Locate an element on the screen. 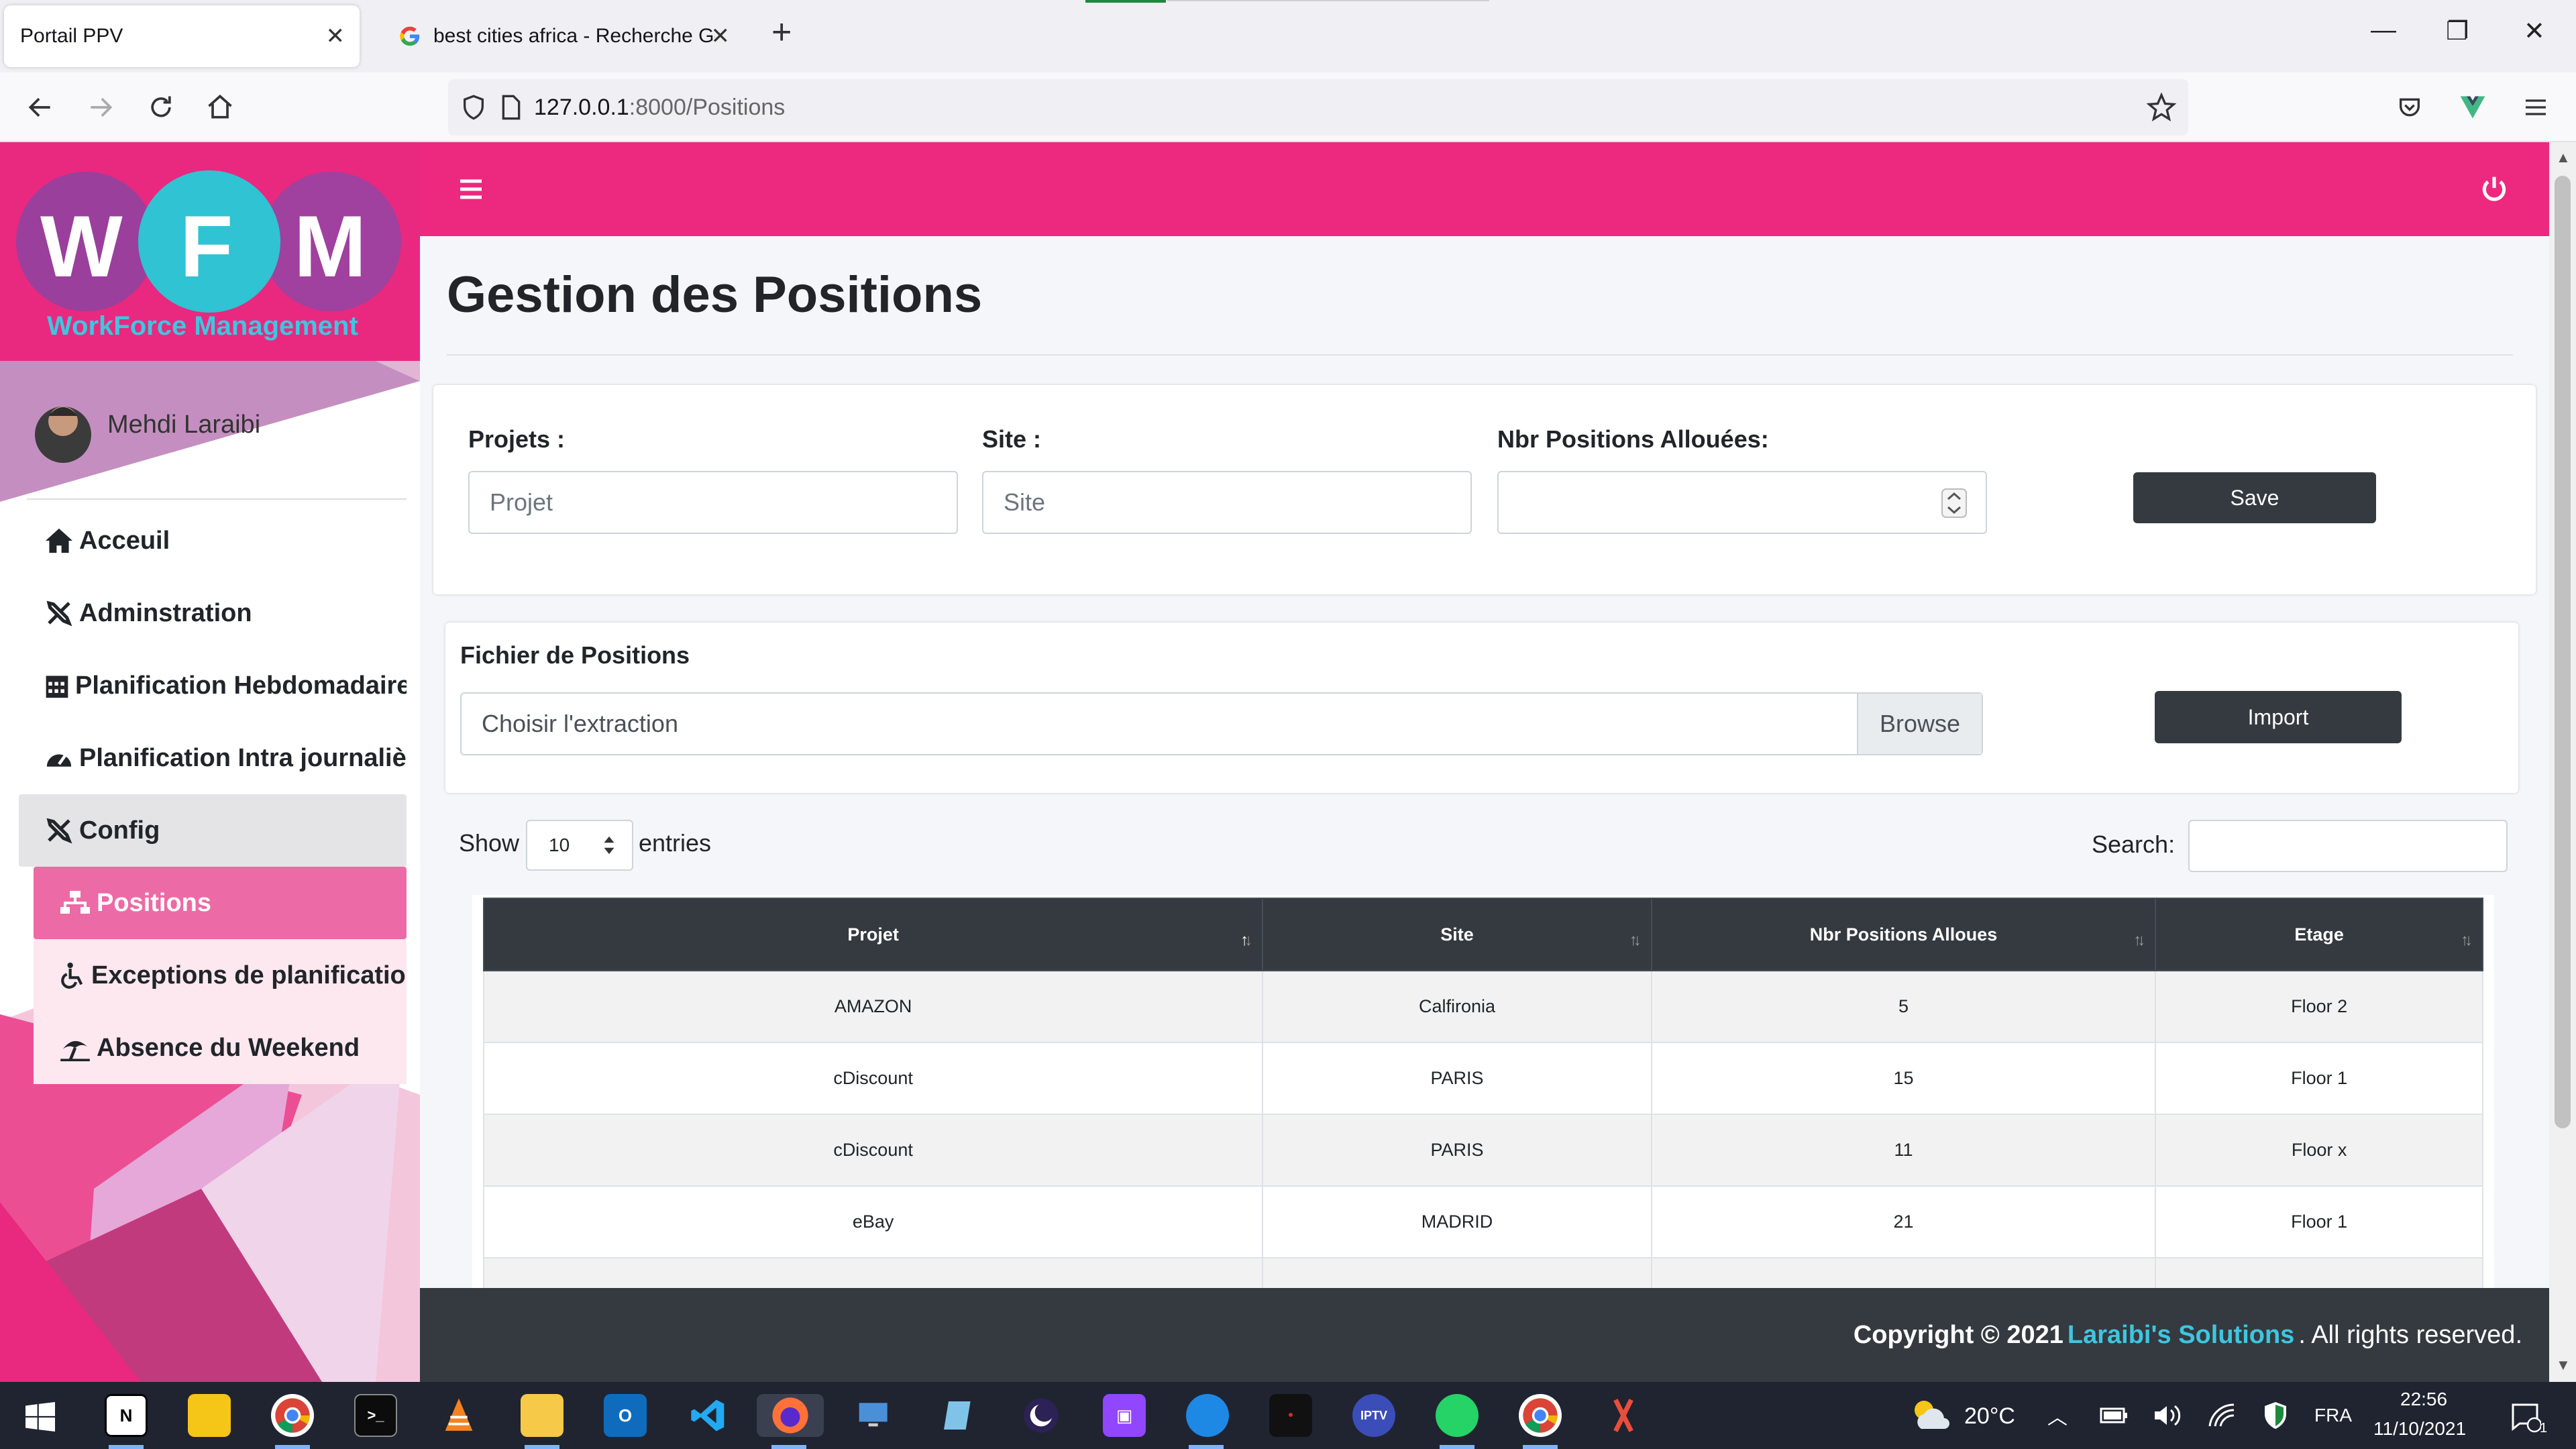  tray-expand-icon: ︿ is located at coordinates (2057, 1415).